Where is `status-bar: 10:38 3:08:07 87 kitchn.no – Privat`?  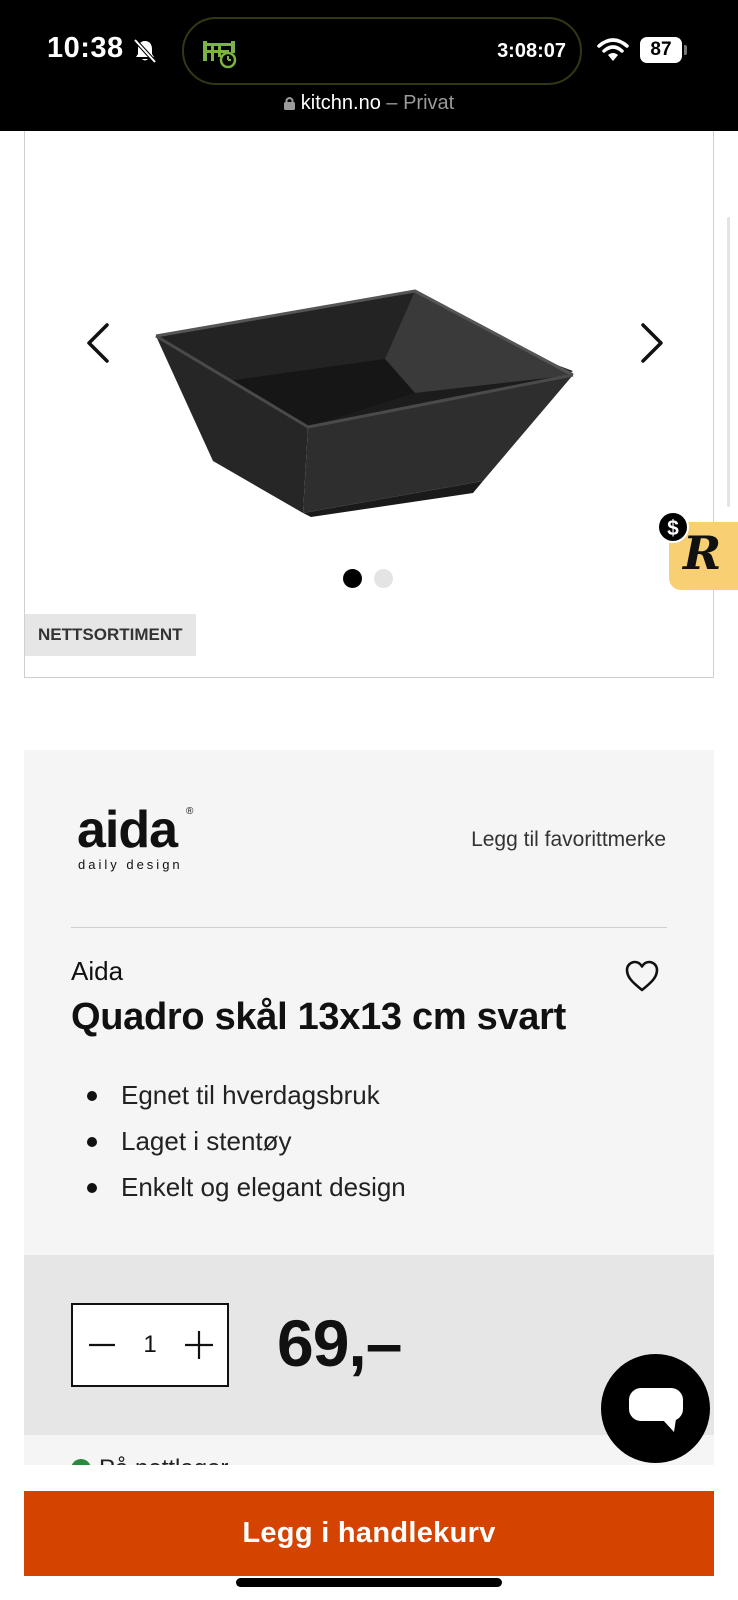
status-bar: 10:38 3:08:07 87 kitchn.no – Privat is located at coordinates (369, 65).